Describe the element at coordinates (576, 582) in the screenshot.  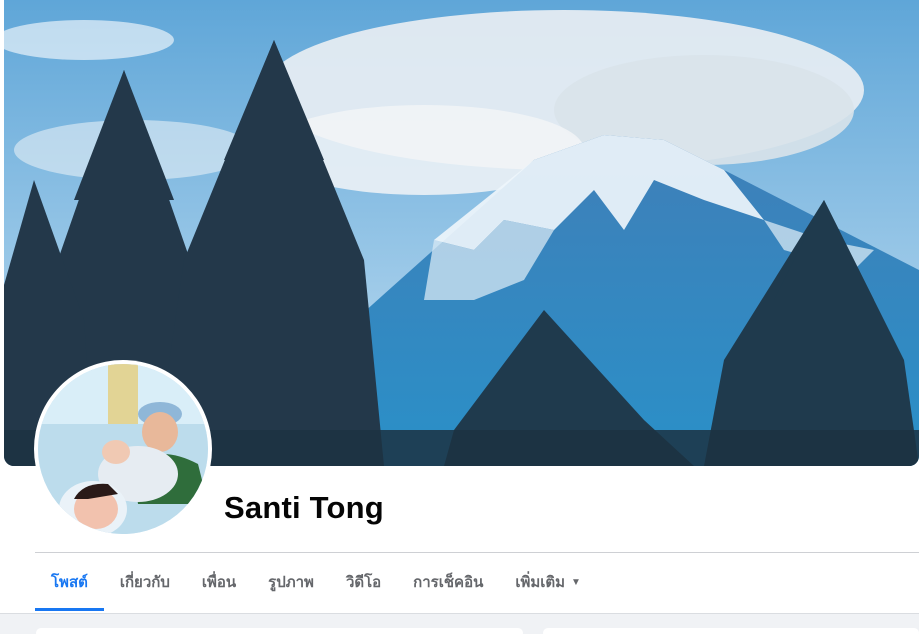
I see `caret-down-icon: ▼` at that location.